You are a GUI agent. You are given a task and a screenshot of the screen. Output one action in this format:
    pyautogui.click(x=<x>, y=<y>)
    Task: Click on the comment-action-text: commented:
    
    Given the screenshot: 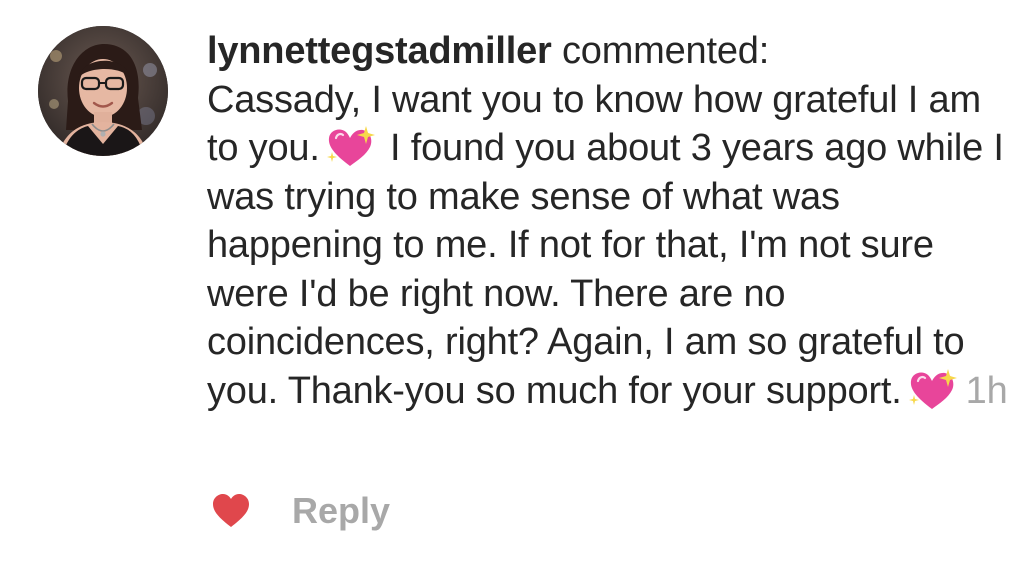 What is the action you would take?
    pyautogui.click(x=660, y=51)
    